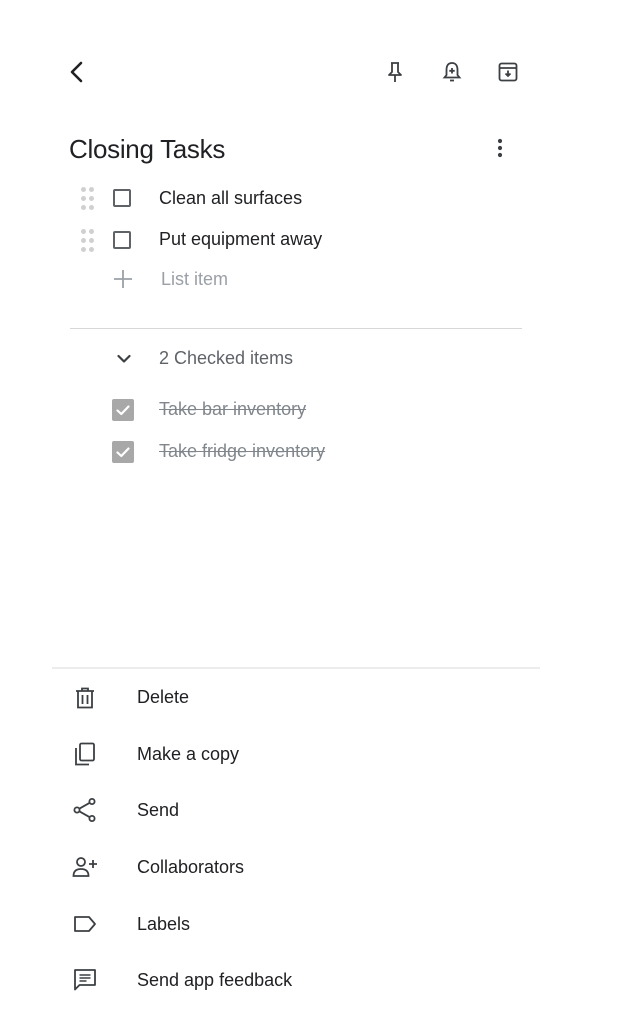 The height and width of the screenshot is (1023, 626). Describe the element at coordinates (313, 924) in the screenshot. I see `menu-item-labels: Labels` at that location.